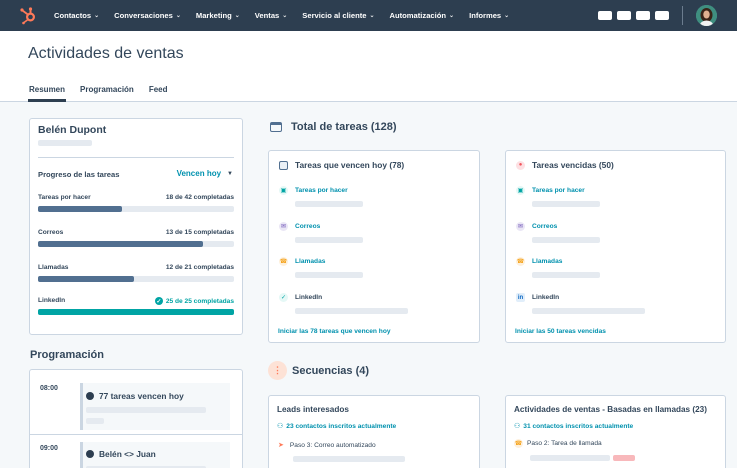 The height and width of the screenshot is (468, 737). Describe the element at coordinates (573, 165) in the screenshot. I see `card-title: Tareas vencidas (50)` at that location.